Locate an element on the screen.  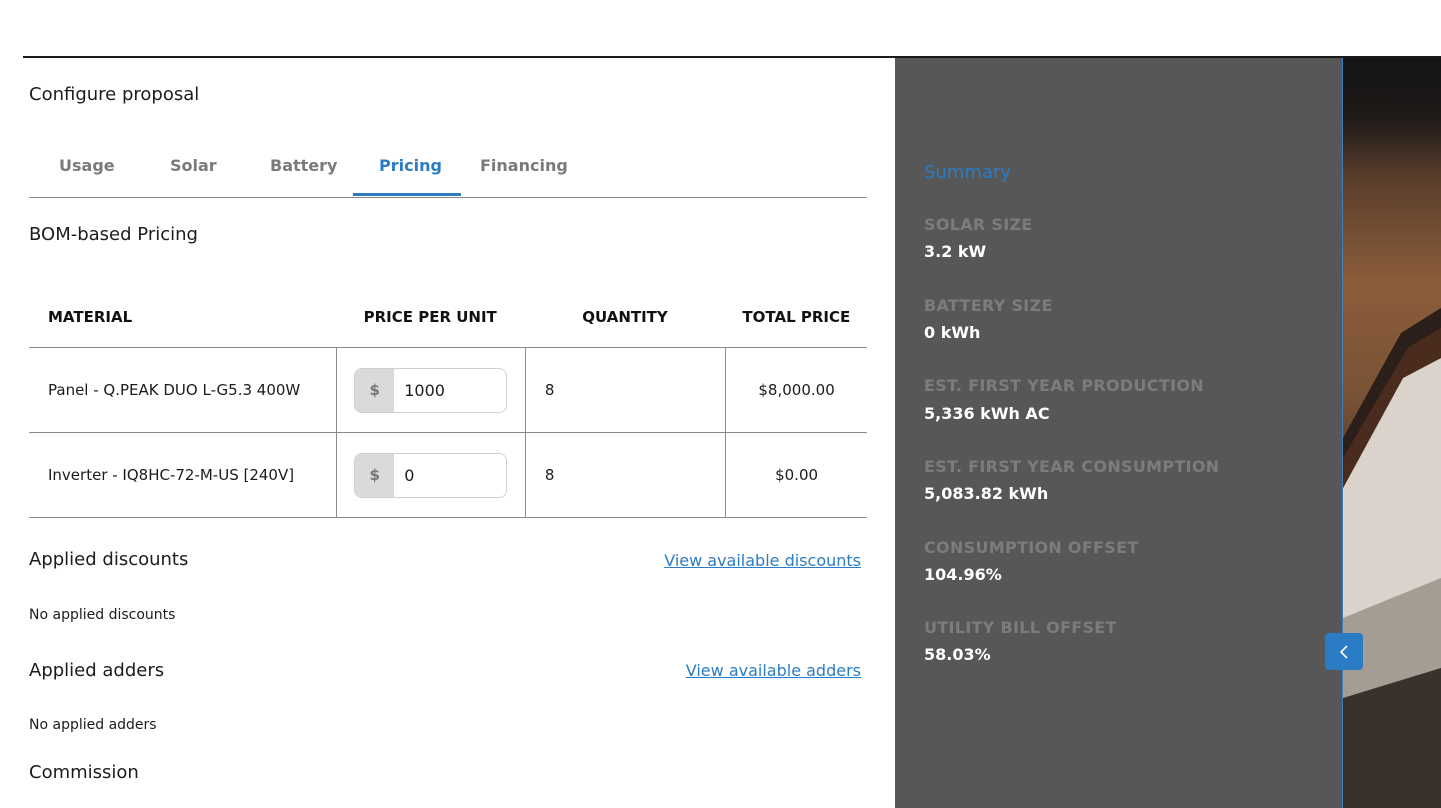
tab-usage: Usage is located at coordinates (87, 165).